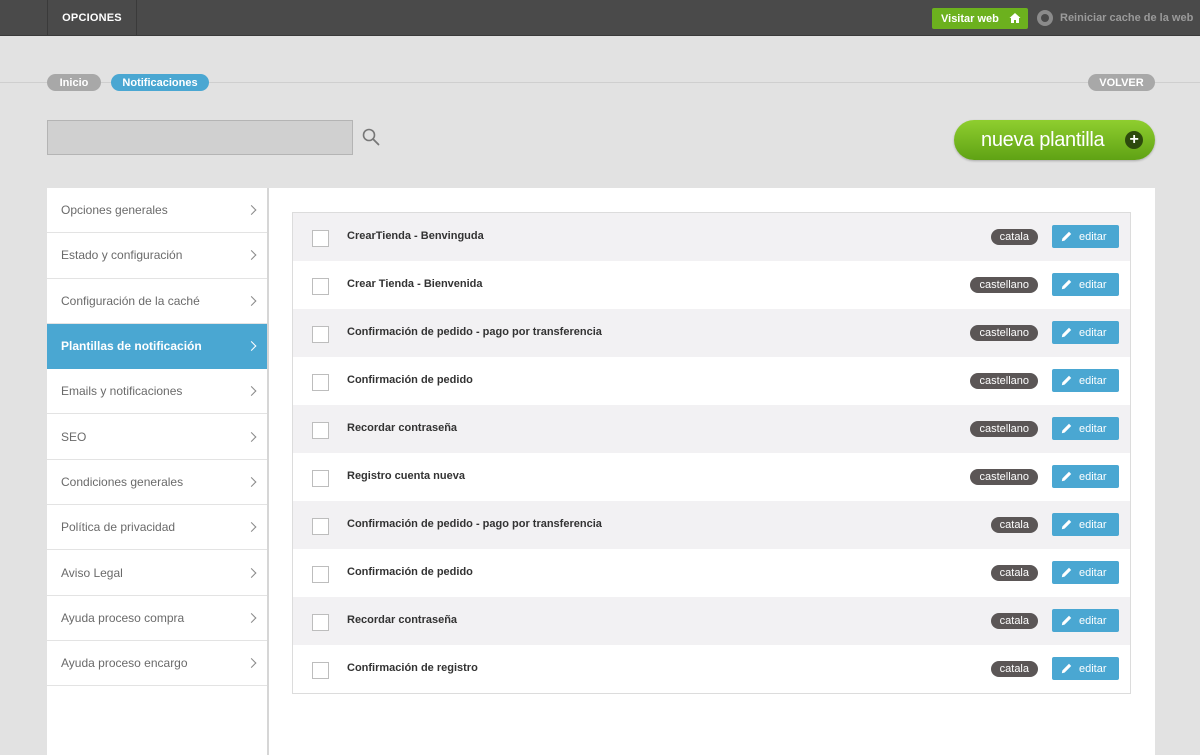  I want to click on breadcrumb-home: Inicio, so click(74, 82).